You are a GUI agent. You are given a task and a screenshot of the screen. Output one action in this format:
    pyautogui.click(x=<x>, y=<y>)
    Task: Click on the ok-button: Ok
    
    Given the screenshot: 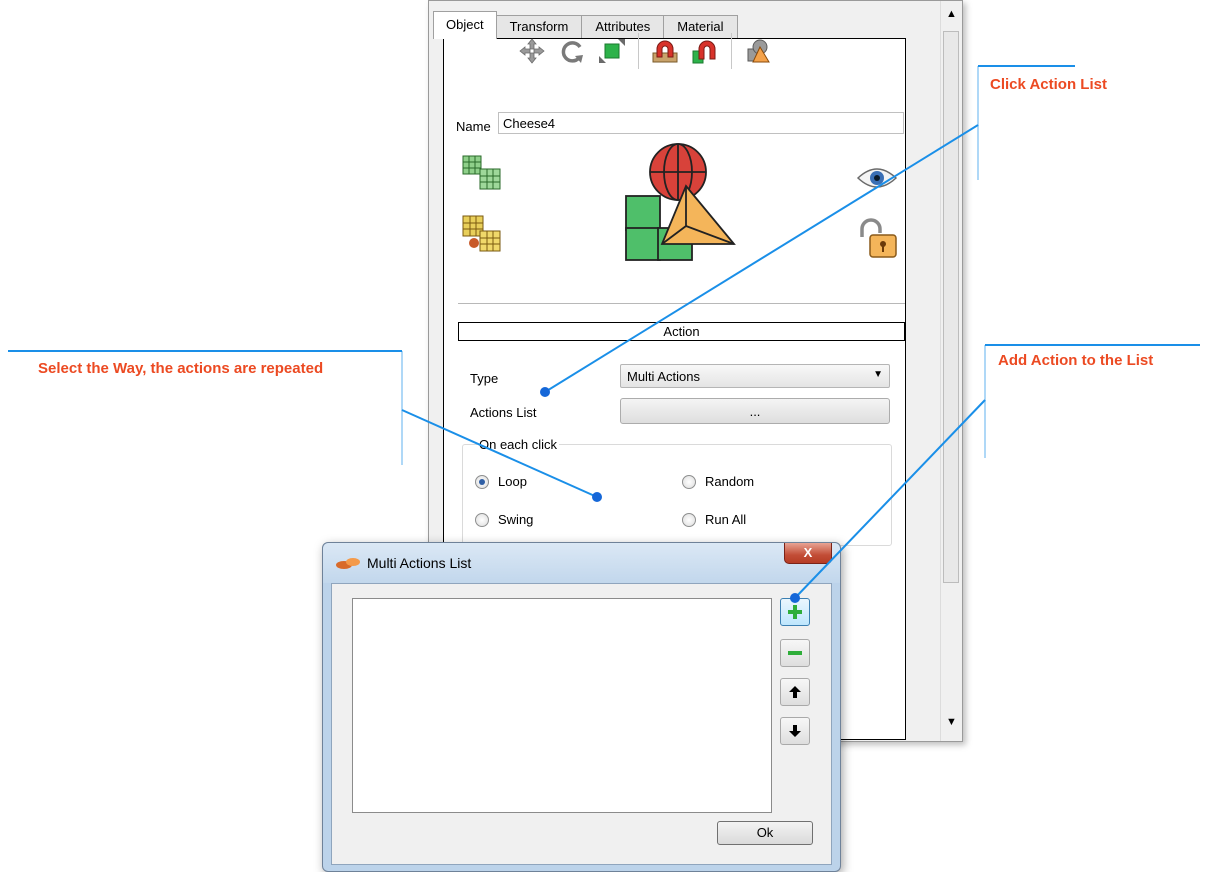 What is the action you would take?
    pyautogui.click(x=765, y=833)
    